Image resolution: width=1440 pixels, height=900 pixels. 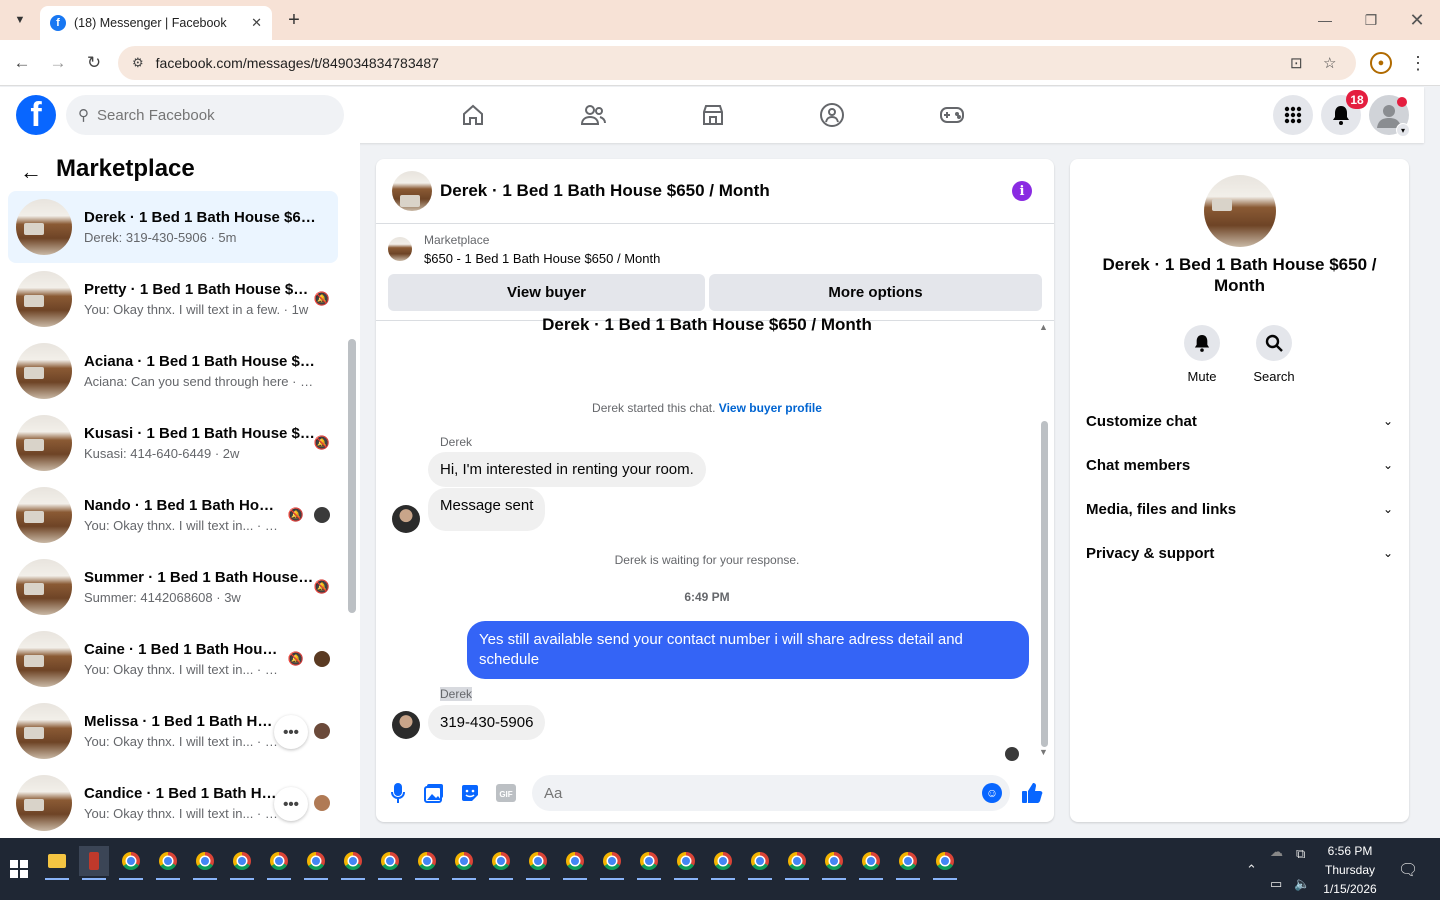 I want to click on windows-start-icon, so click(x=19, y=869).